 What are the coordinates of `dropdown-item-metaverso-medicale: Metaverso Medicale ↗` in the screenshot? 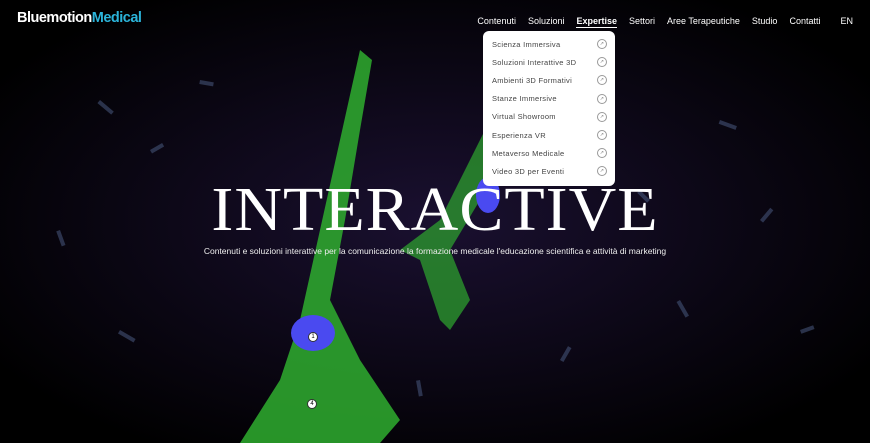 It's located at (549, 153).